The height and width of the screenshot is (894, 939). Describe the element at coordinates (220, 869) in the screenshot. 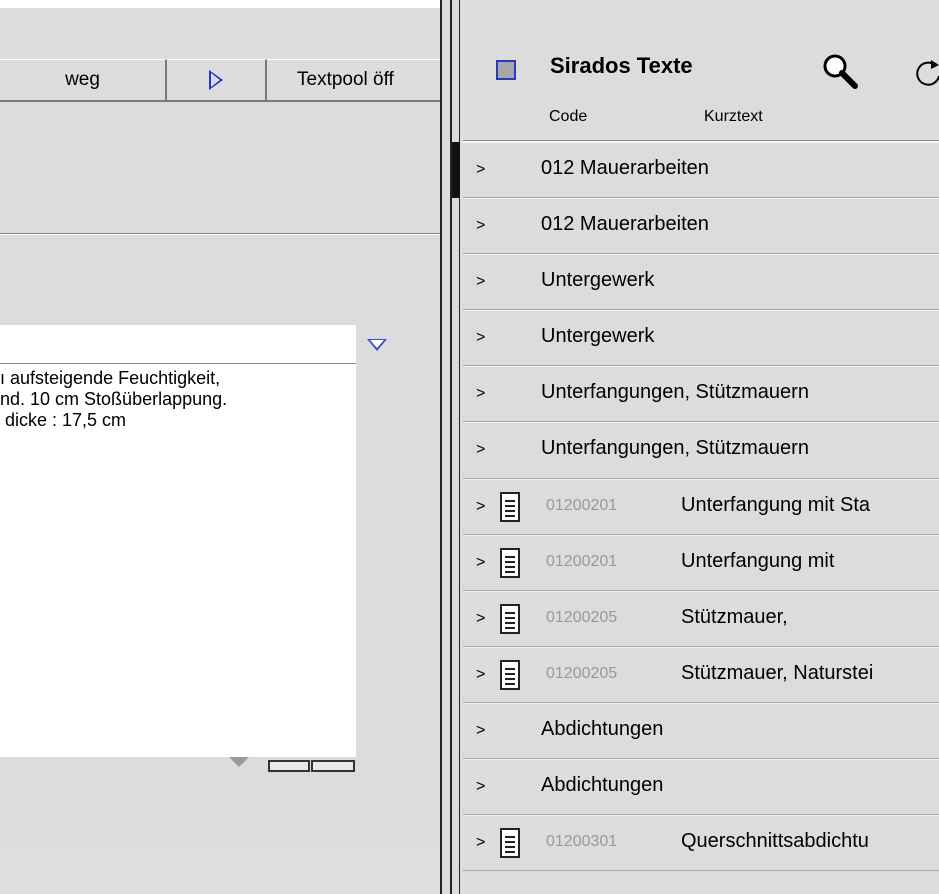

I see `left-footer` at that location.